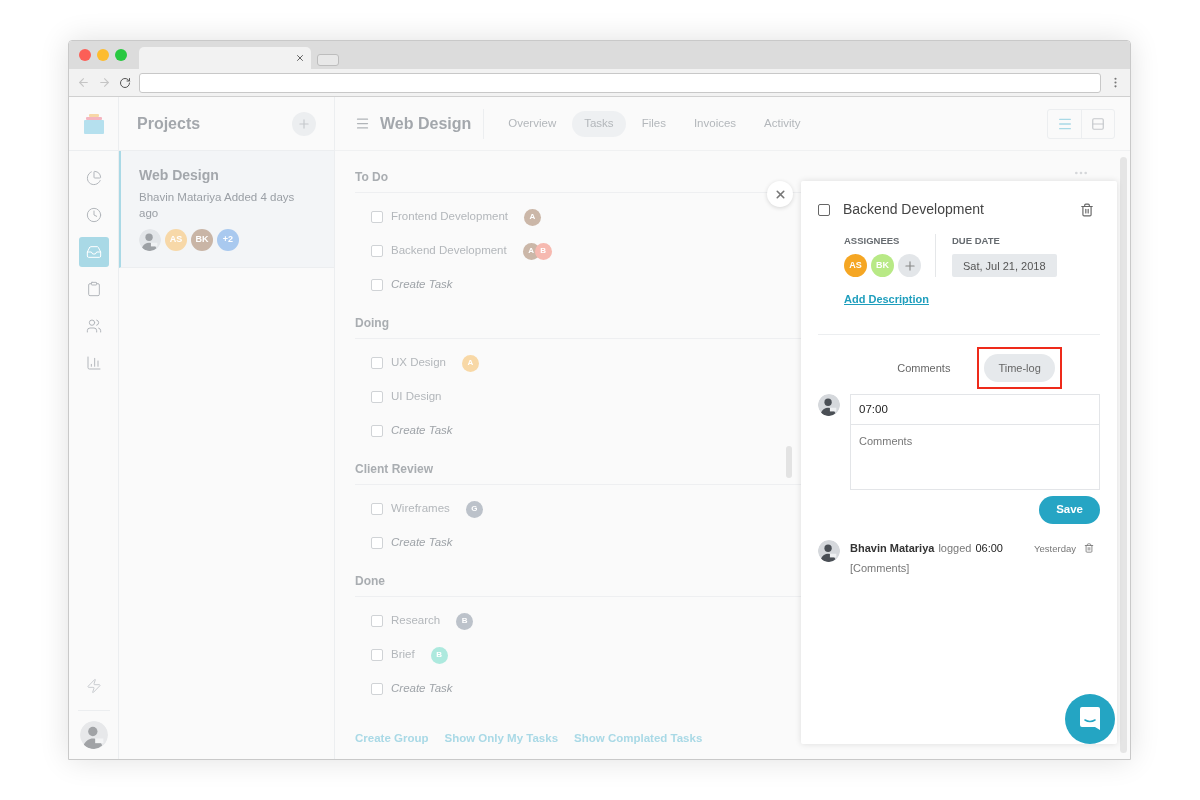  What do you see at coordinates (93, 123) in the screenshot?
I see `logo-icon` at bounding box center [93, 123].